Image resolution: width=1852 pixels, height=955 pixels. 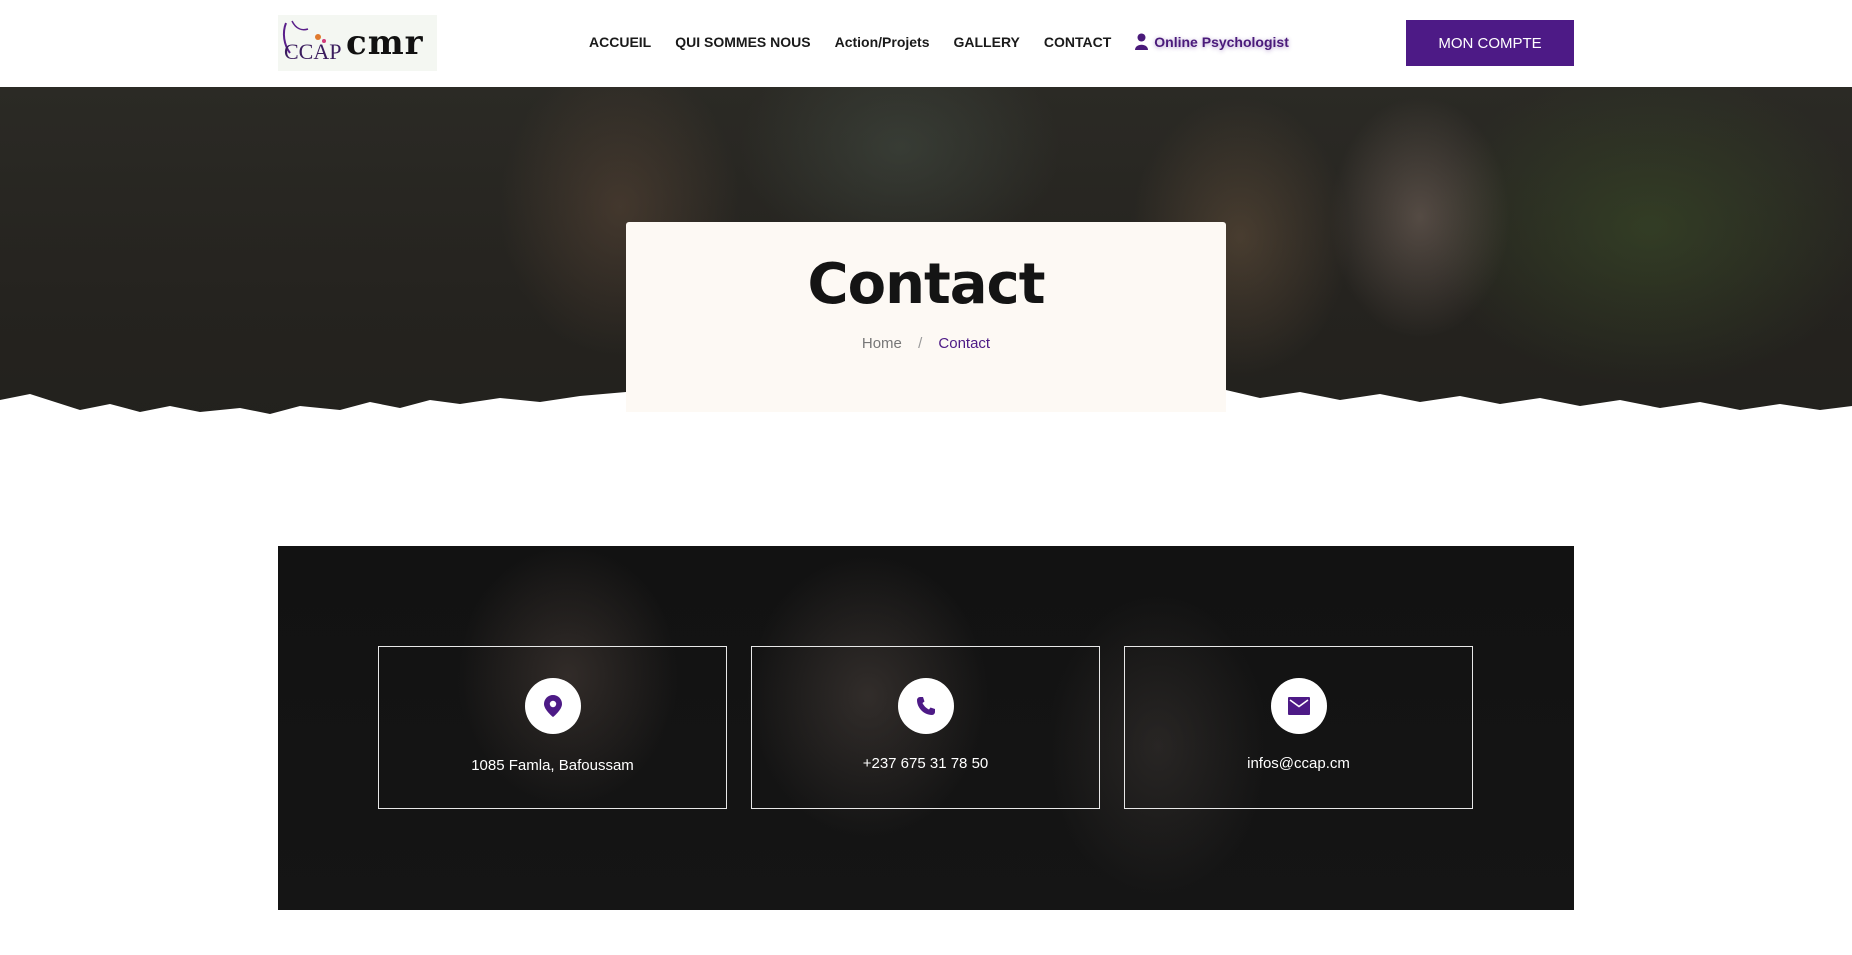 I want to click on nav-online-psychologist-label: Online Psychologist, so click(x=1221, y=41).